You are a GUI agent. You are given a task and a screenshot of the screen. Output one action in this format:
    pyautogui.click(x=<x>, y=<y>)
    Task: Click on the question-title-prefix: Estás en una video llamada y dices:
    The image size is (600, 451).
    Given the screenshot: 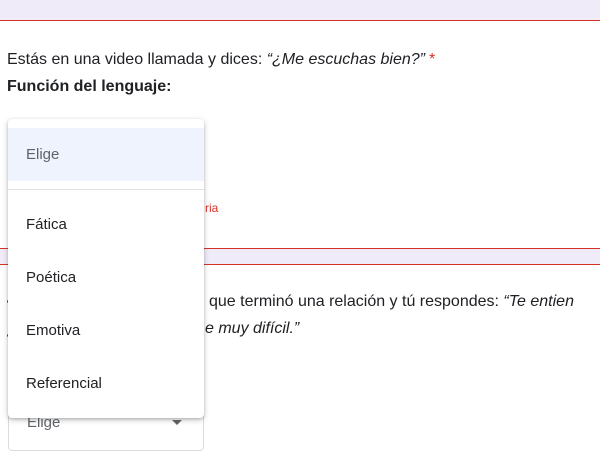 What is the action you would take?
    pyautogui.click(x=137, y=59)
    